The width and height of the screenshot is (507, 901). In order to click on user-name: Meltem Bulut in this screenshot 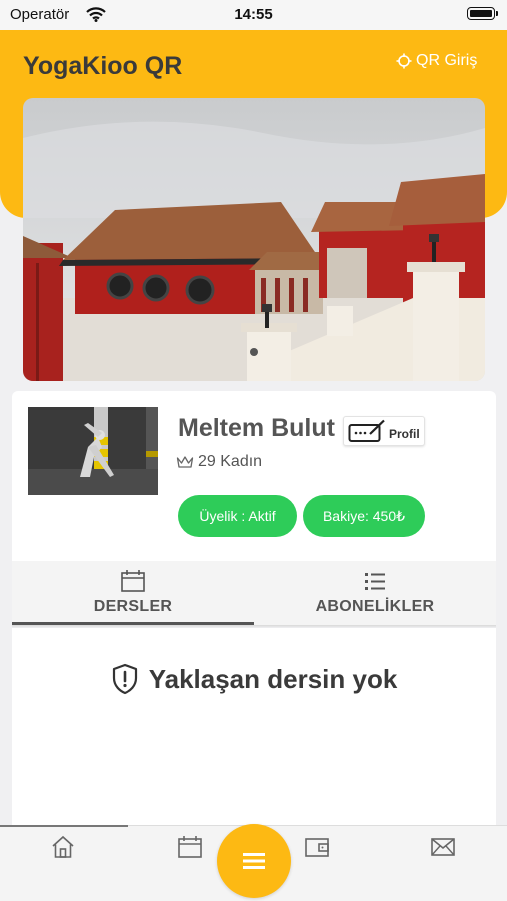, I will do `click(256, 428)`.